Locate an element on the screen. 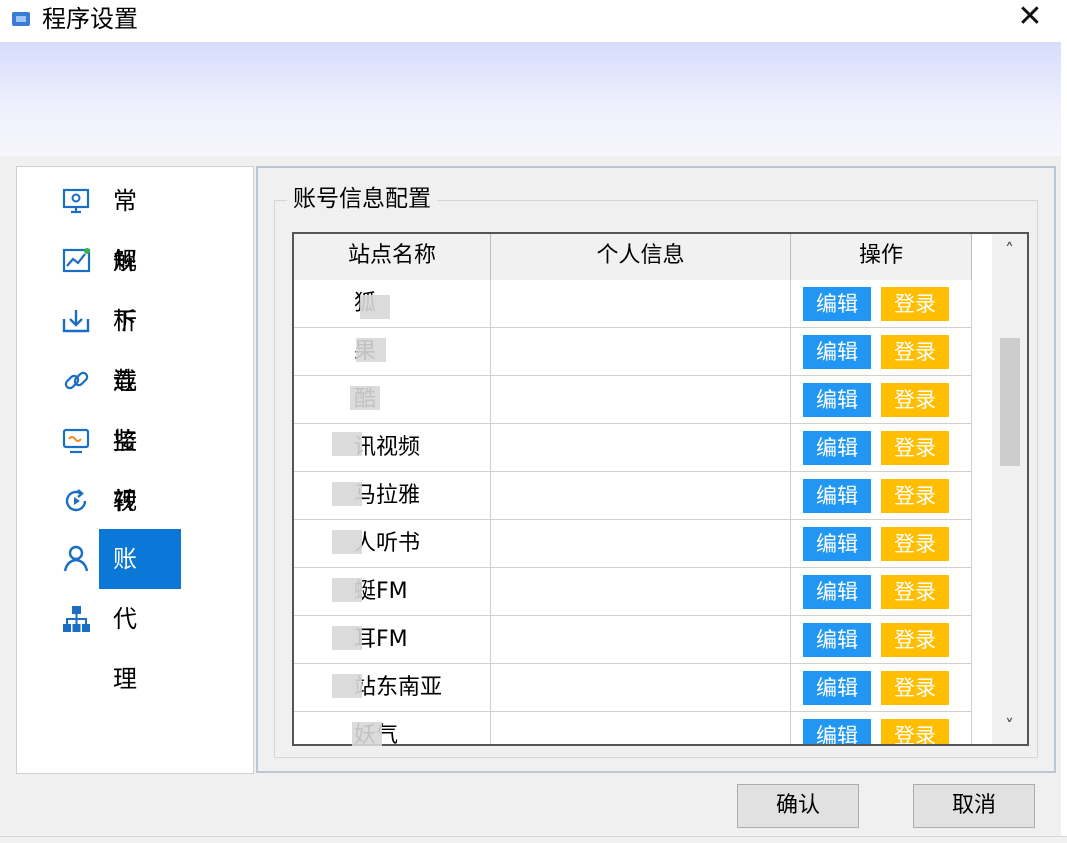 Image resolution: width=1067 pixels, height=843 pixels. site-name: 酷 is located at coordinates (392, 399).